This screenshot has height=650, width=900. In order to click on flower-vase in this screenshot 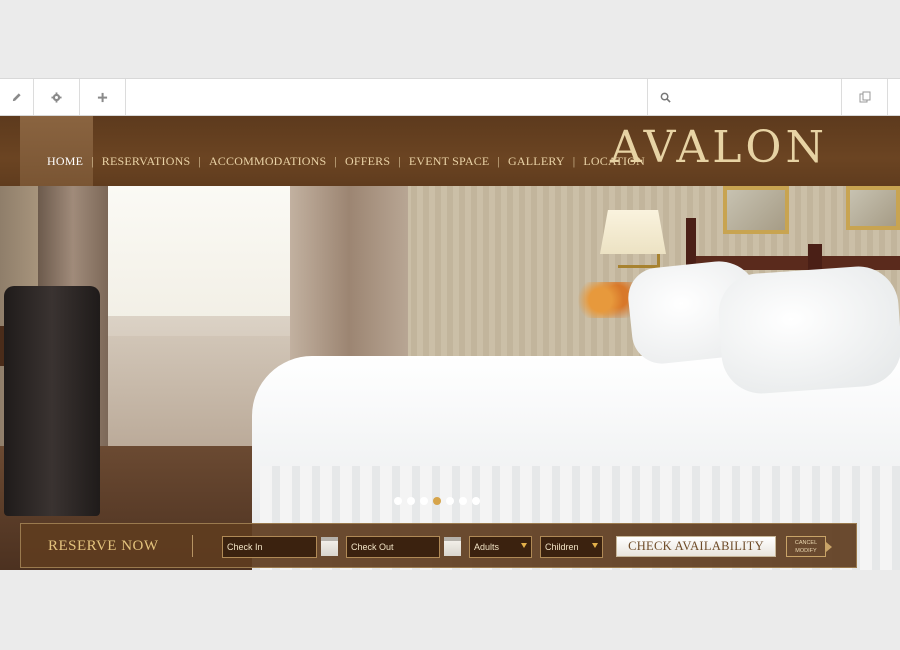, I will do `click(606, 300)`.